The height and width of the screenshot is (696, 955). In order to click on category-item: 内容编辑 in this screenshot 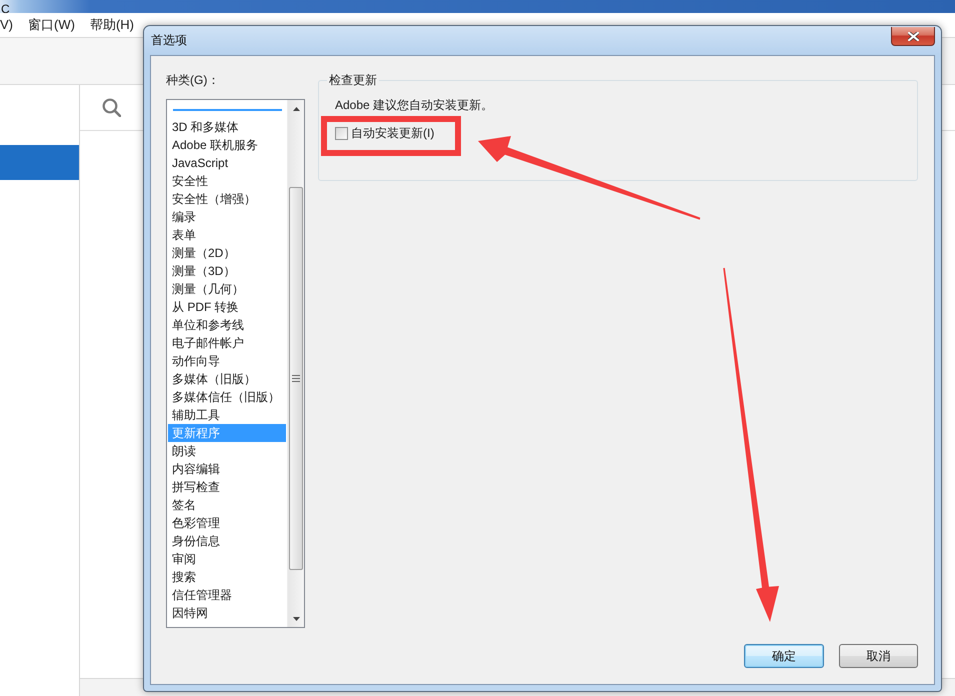, I will do `click(227, 469)`.